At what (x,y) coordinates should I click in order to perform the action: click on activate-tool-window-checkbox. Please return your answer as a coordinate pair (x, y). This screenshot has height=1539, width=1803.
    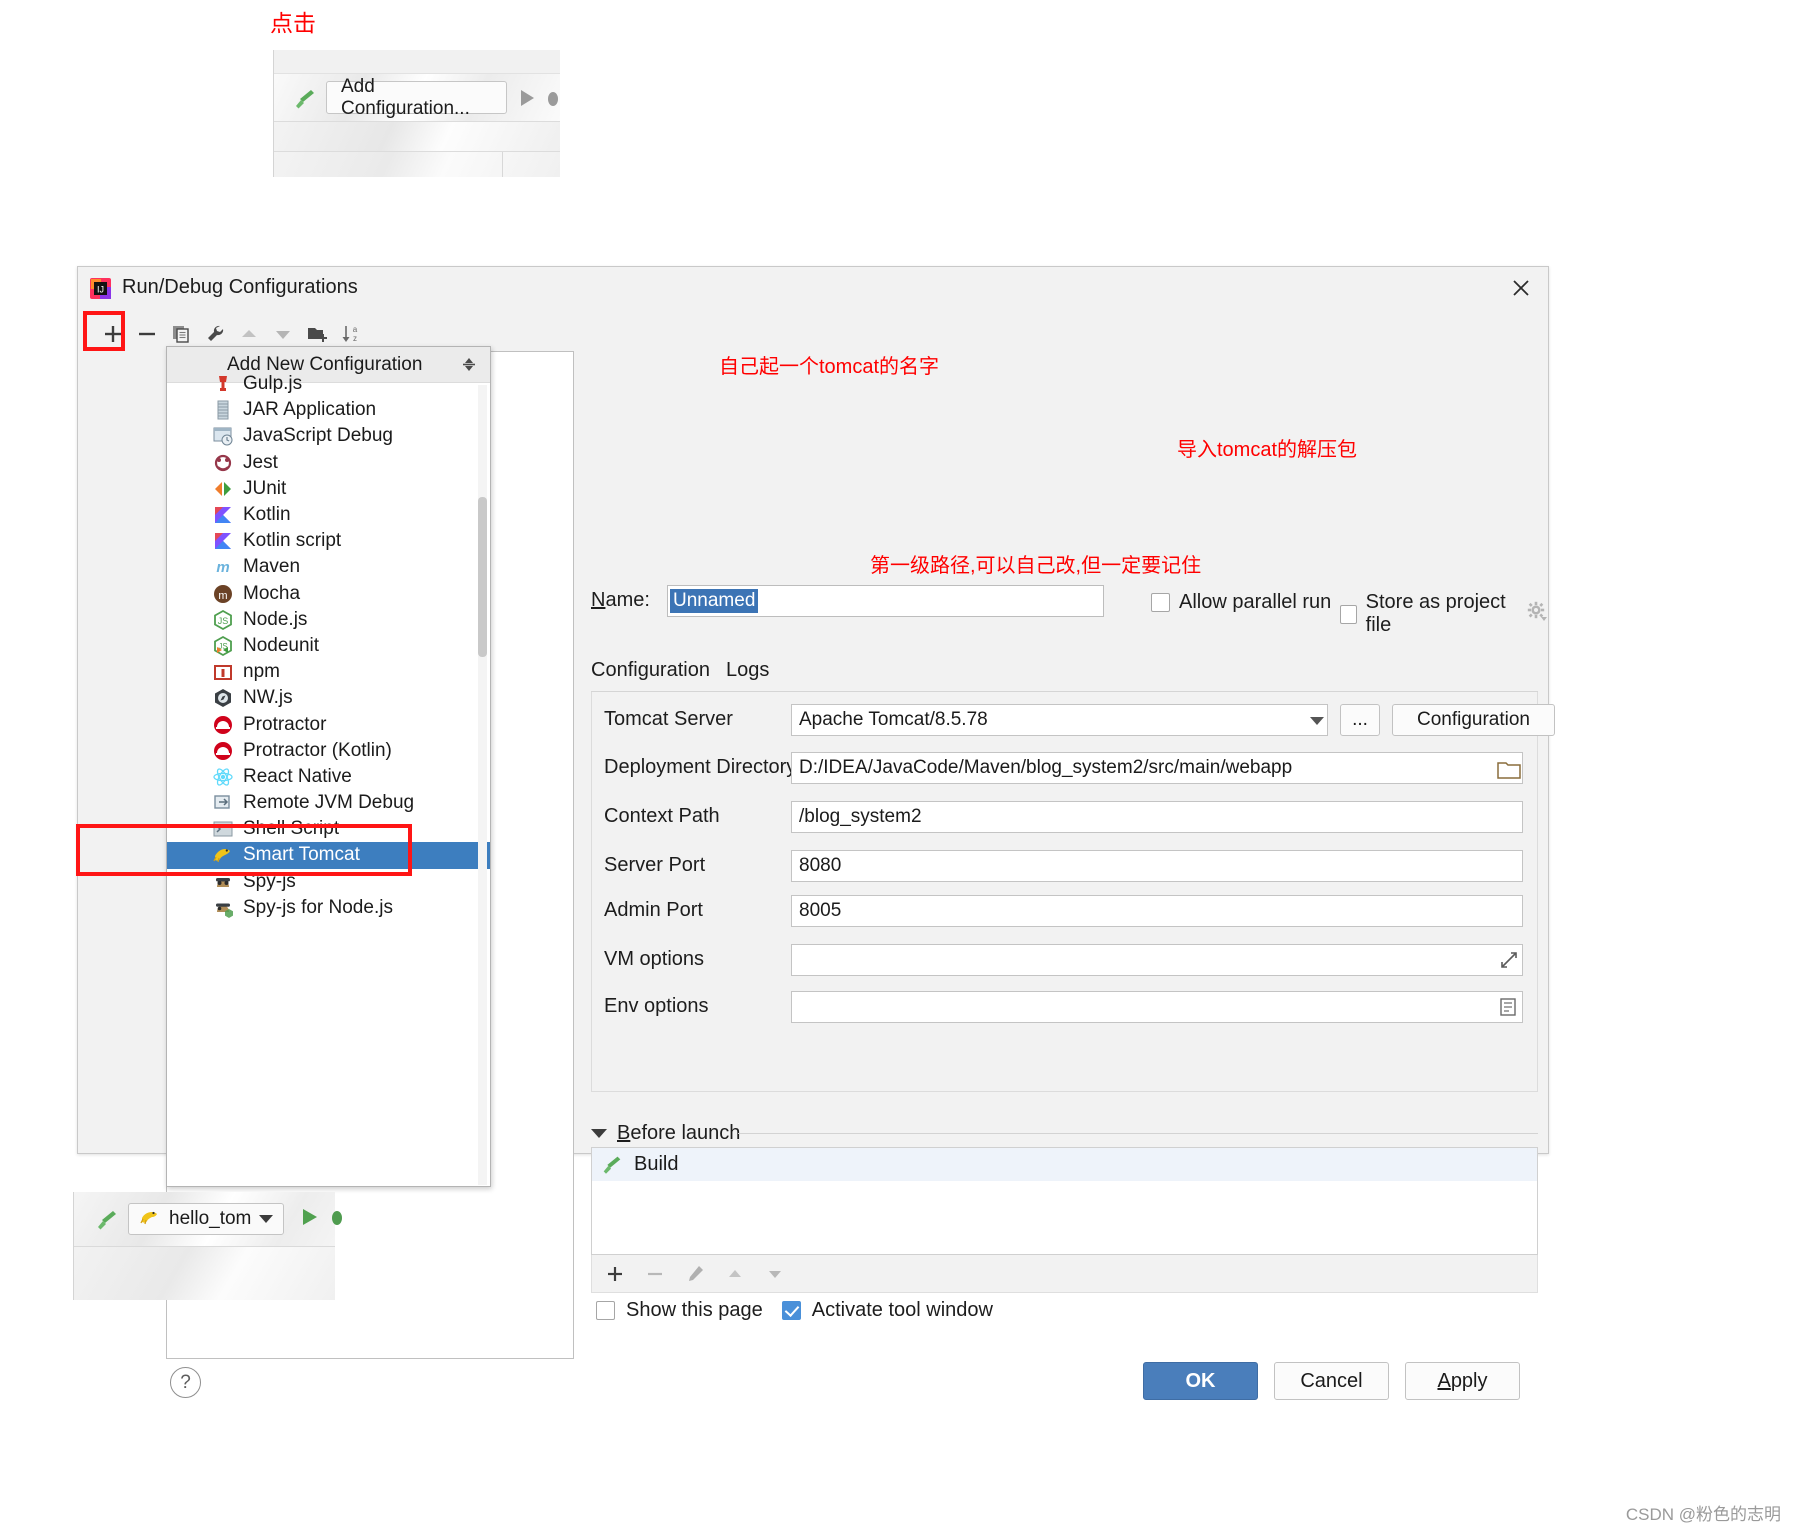
    Looking at the image, I should click on (791, 1310).